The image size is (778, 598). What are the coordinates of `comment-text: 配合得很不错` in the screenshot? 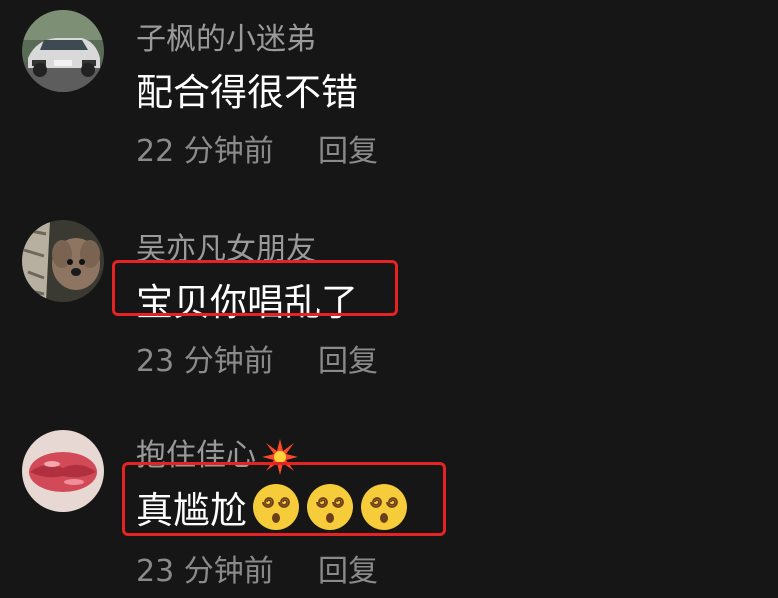 It's located at (247, 92).